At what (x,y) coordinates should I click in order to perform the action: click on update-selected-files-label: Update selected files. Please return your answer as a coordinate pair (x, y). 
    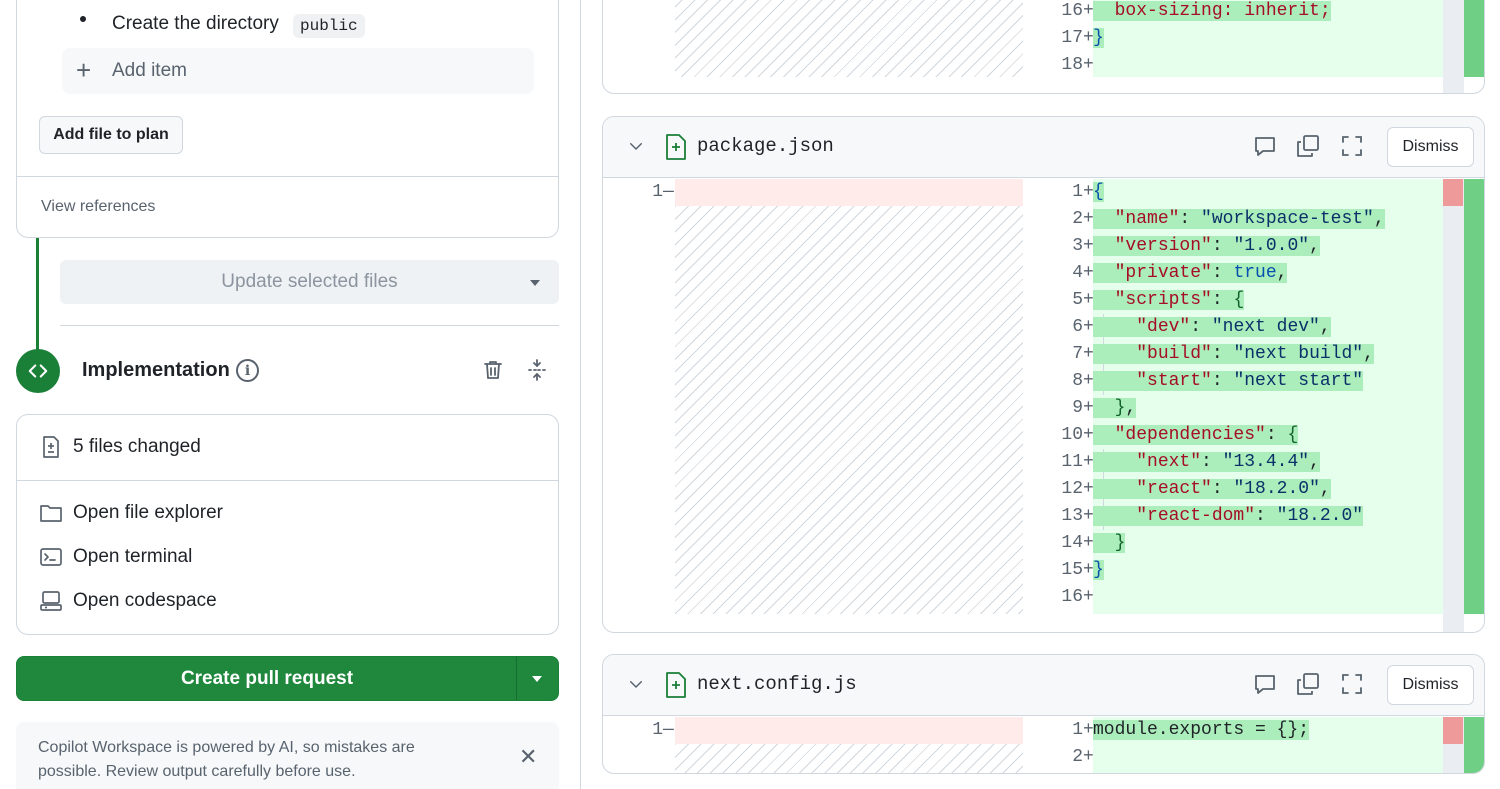
    Looking at the image, I should click on (309, 281).